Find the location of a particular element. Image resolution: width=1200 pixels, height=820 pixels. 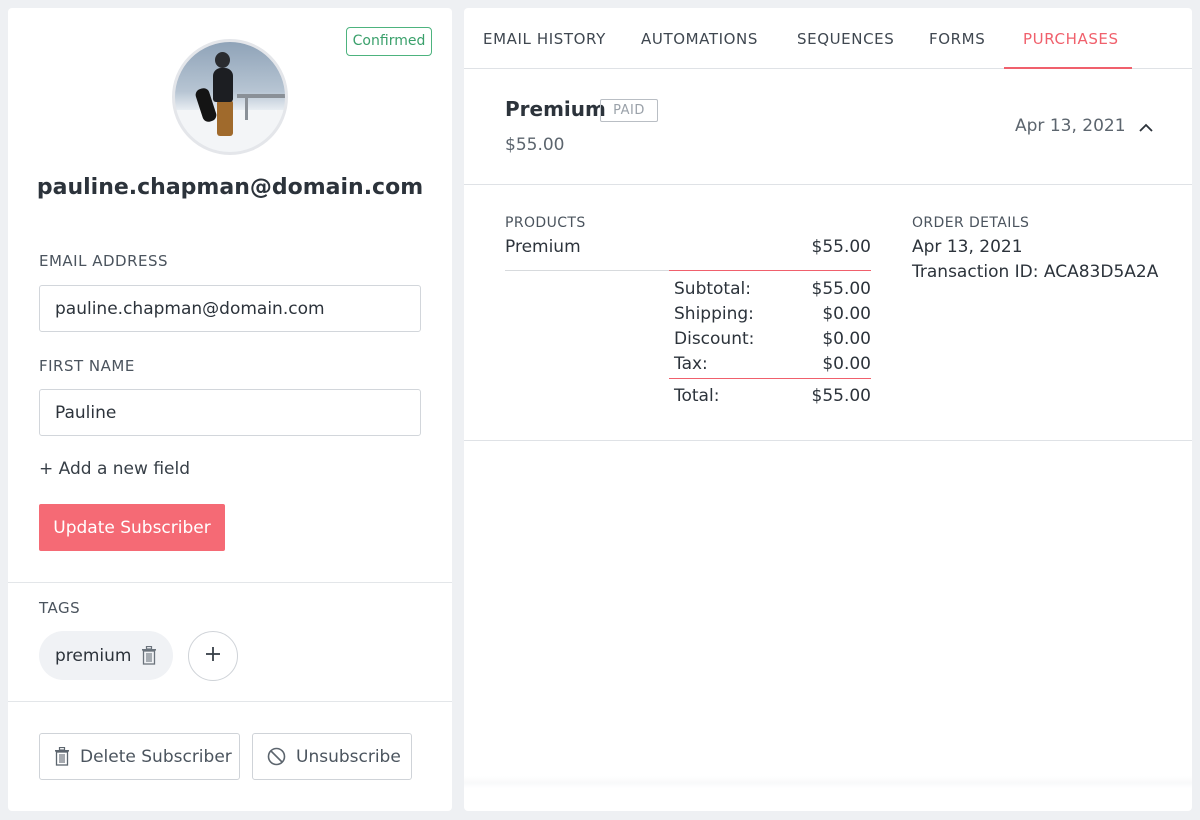

chevron-up-icon is located at coordinates (1146, 128).